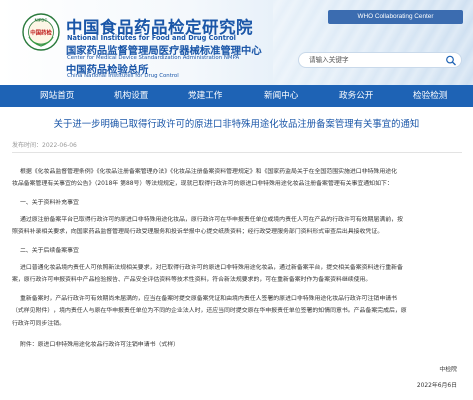  I want to click on logo-inner-text: 中国药检, so click(41, 33).